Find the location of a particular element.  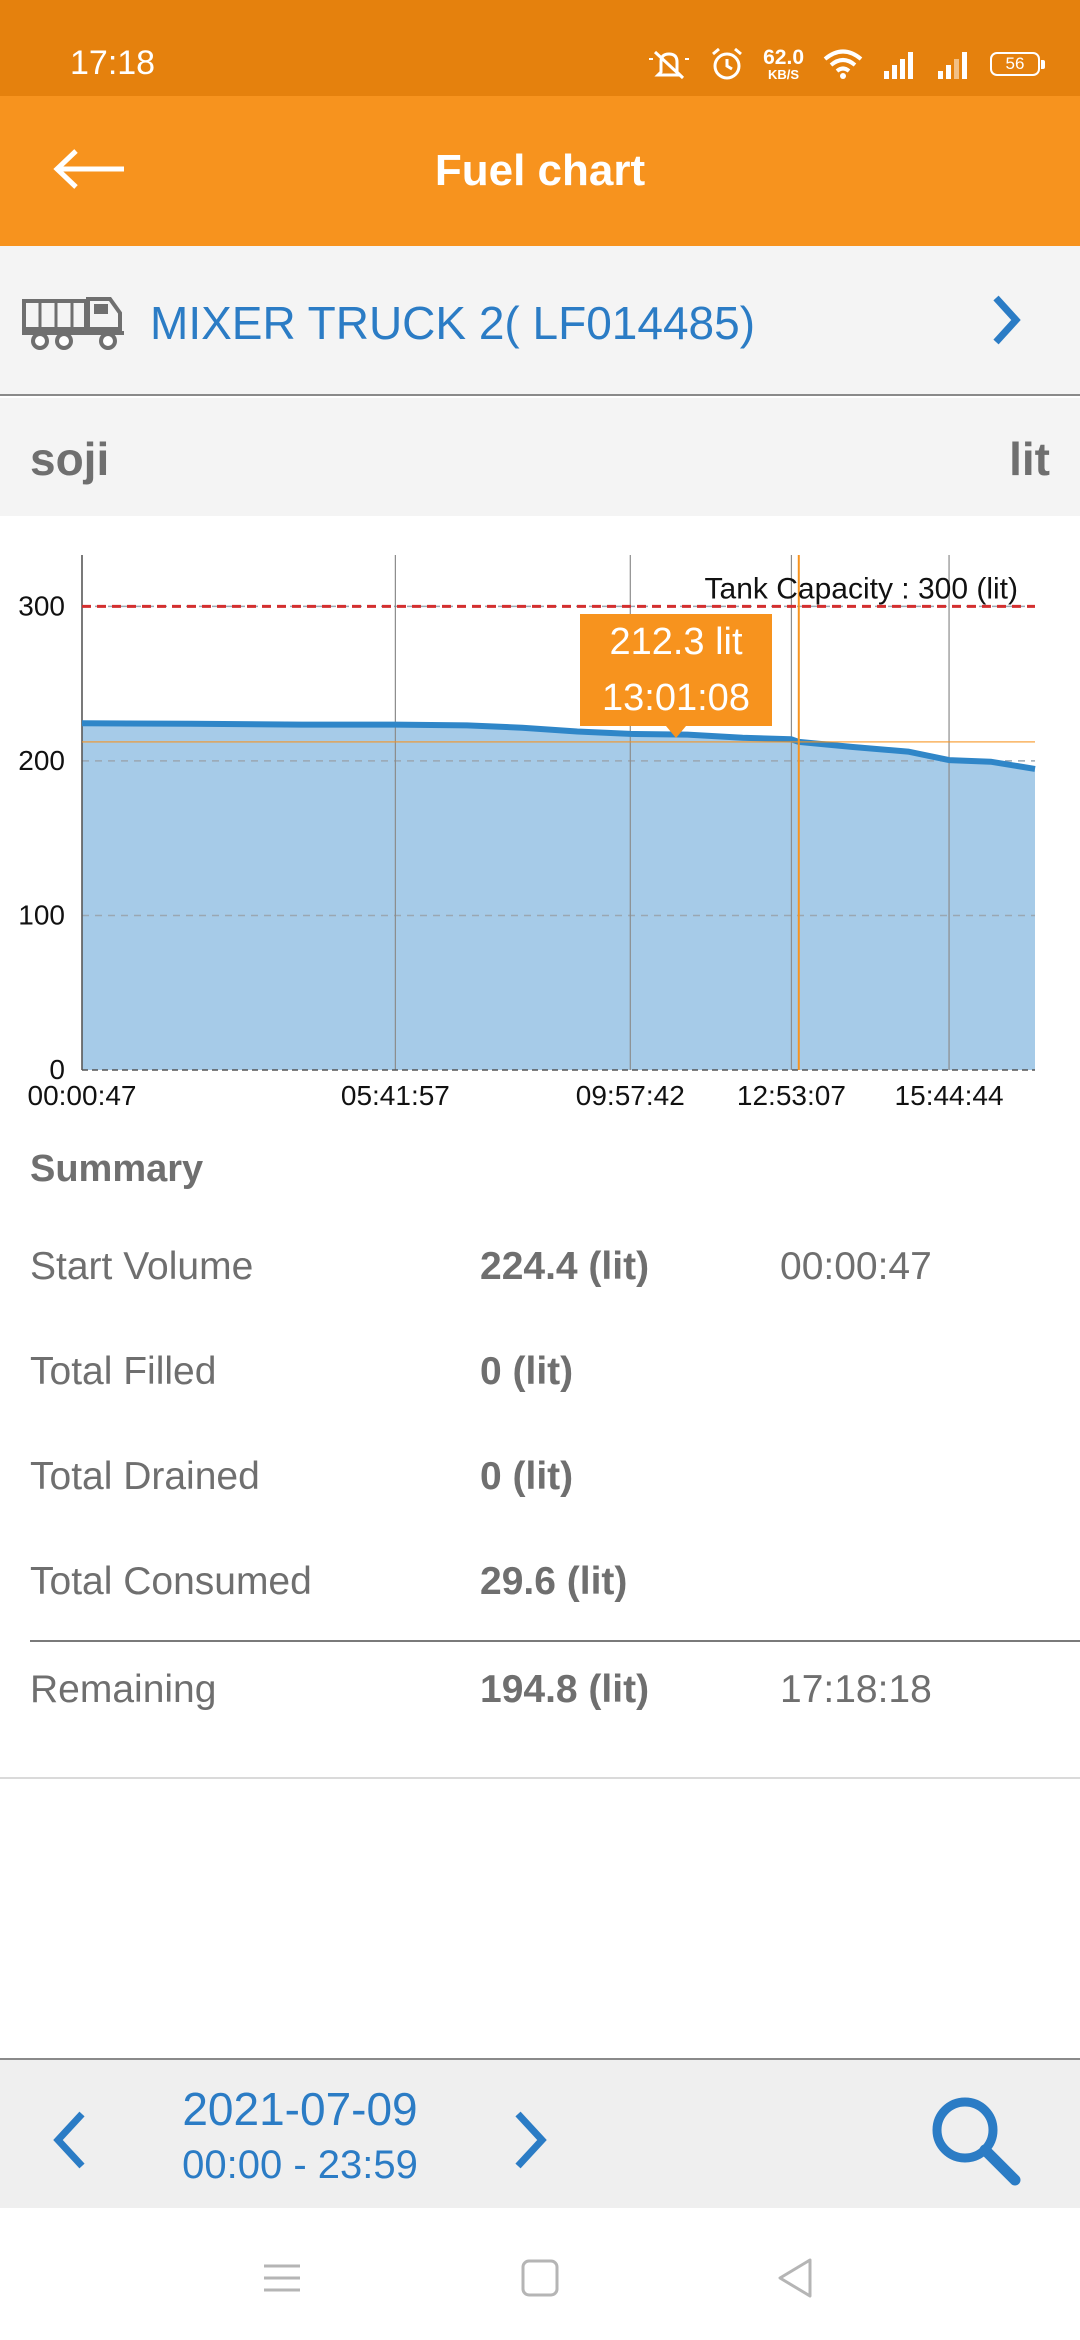

next-day-button is located at coordinates (530, 2140).